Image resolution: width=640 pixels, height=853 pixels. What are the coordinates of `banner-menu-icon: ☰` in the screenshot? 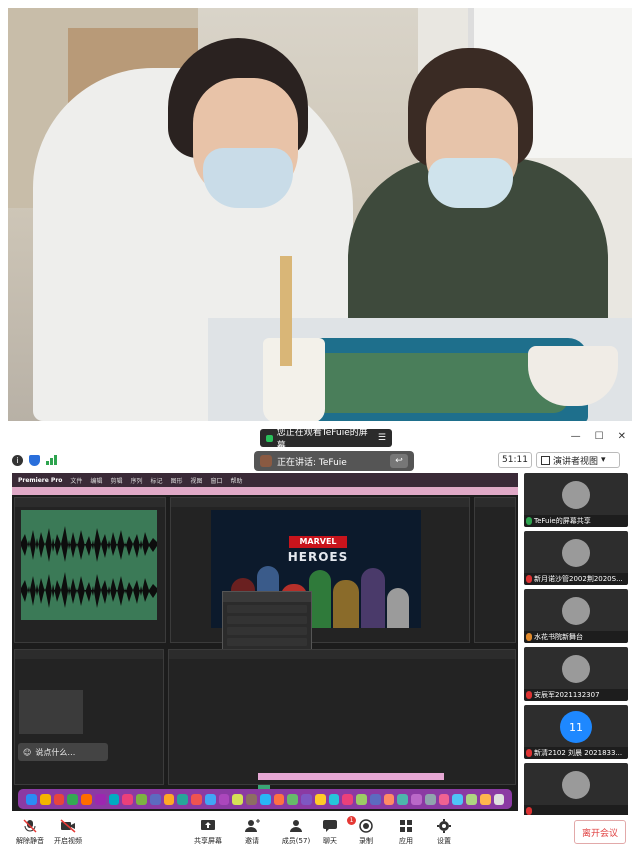 It's located at (382, 438).